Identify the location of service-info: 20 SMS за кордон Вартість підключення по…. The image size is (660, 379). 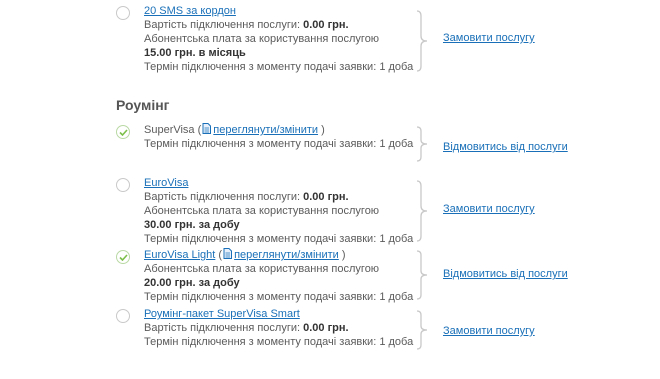
(279, 39).